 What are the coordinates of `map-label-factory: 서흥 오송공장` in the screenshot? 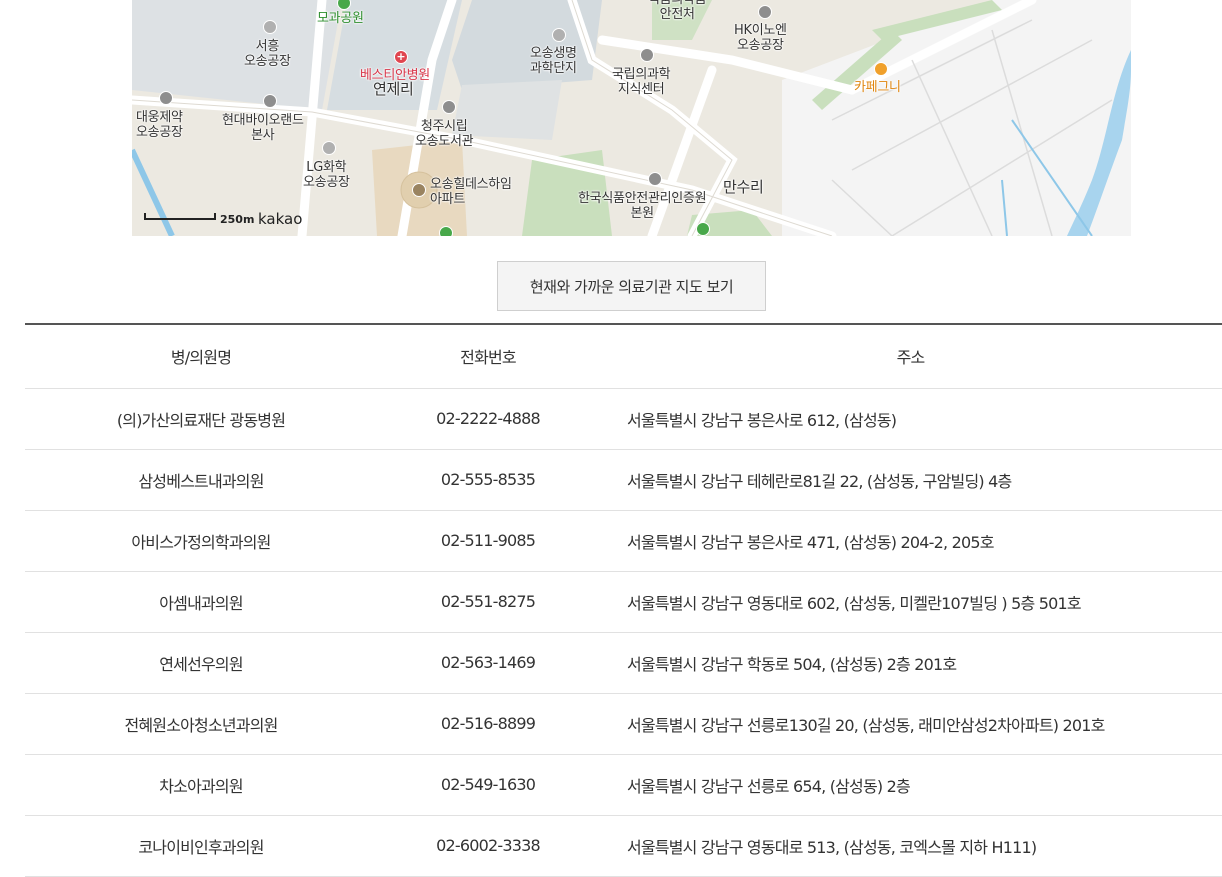 It's located at (267, 54).